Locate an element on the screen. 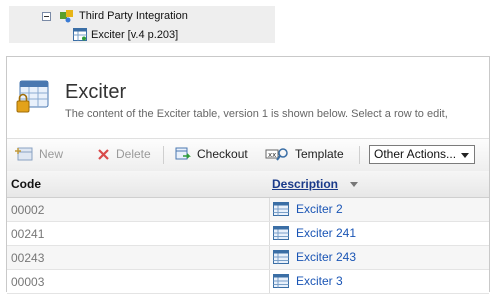 This screenshot has height=294, width=492. svg-text: xx is located at coordinates (272, 155).